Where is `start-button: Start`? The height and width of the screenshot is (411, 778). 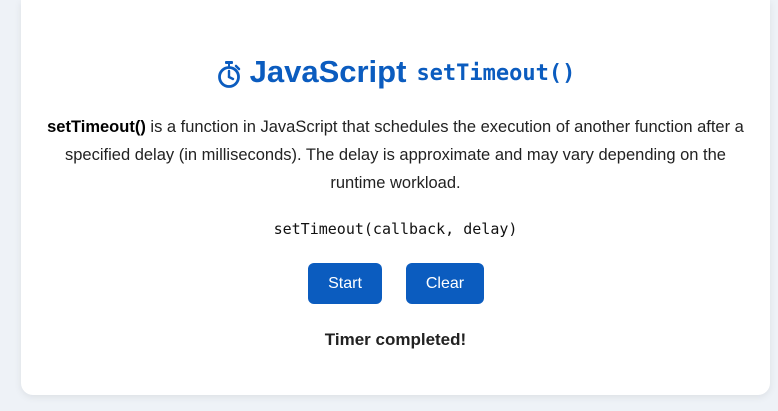 start-button: Start is located at coordinates (345, 283).